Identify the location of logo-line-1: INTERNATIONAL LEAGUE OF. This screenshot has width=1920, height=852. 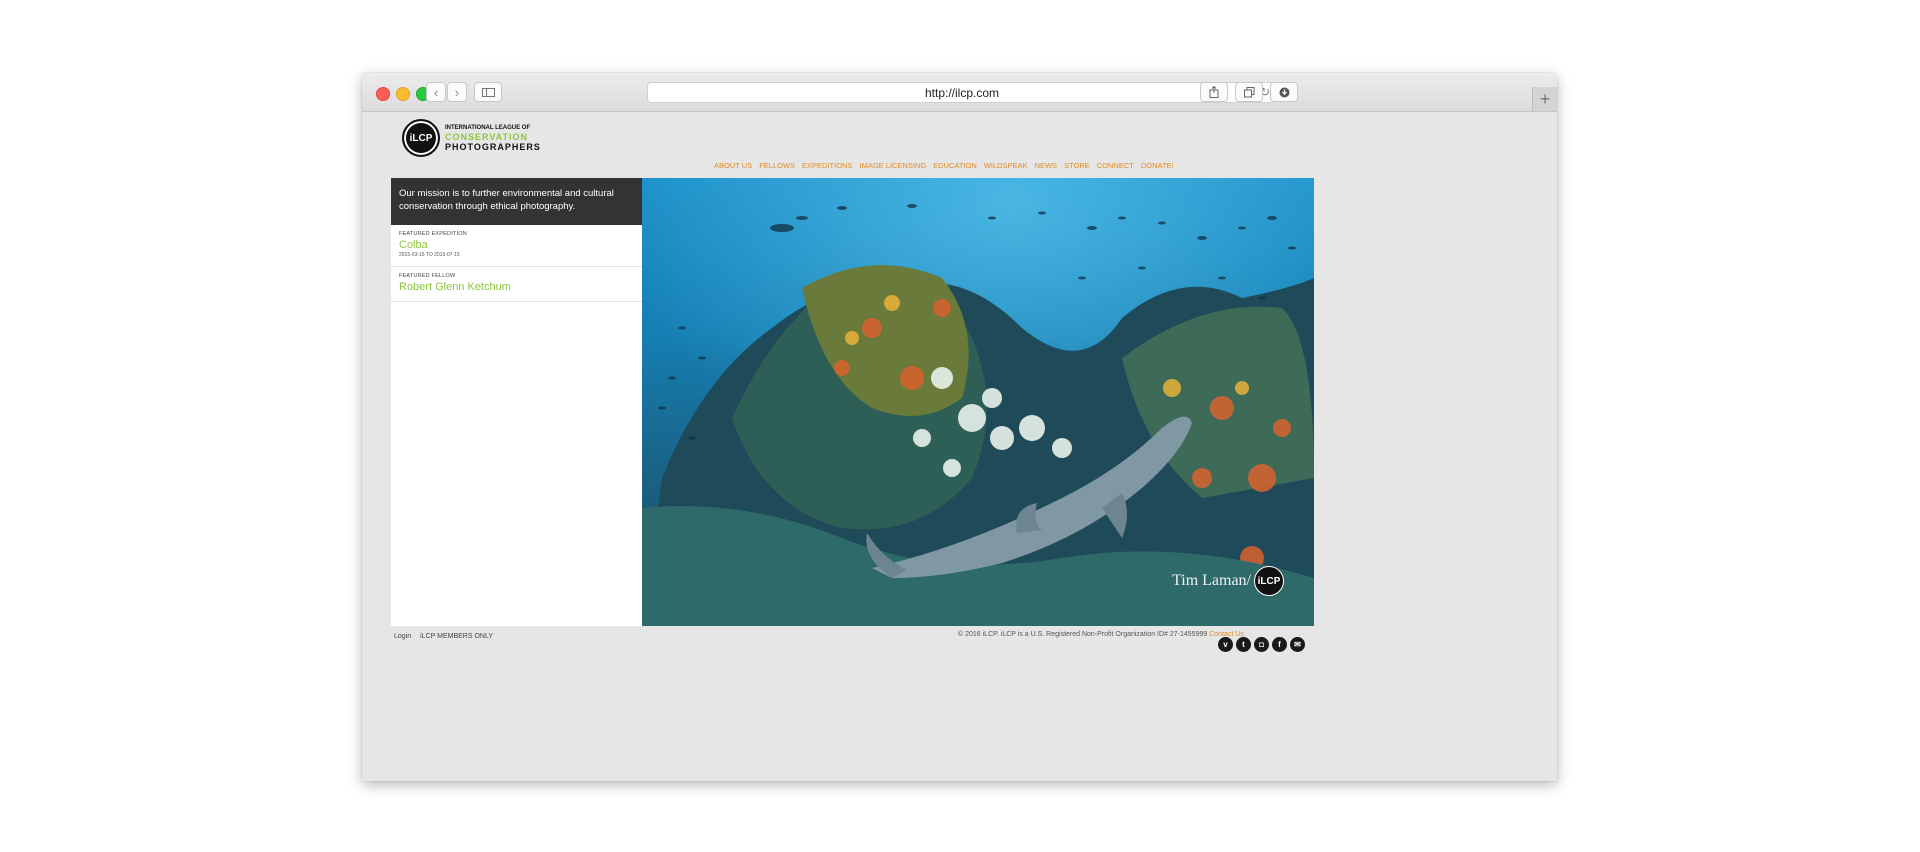
(488, 128).